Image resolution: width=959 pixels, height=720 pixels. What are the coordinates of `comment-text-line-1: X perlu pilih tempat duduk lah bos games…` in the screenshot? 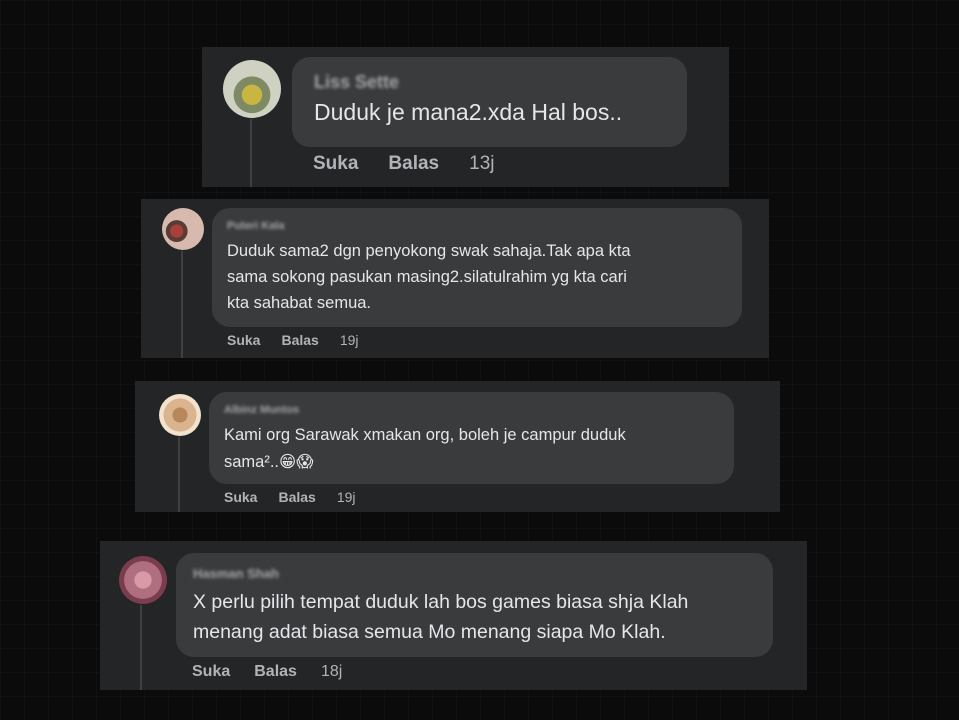 It's located at (441, 602).